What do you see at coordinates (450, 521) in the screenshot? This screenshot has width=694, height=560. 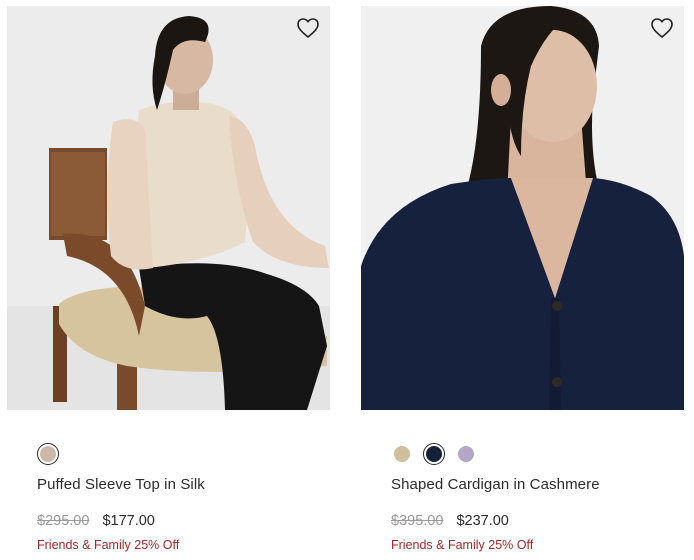 I see `price-row: $395.00 $237.00` at bounding box center [450, 521].